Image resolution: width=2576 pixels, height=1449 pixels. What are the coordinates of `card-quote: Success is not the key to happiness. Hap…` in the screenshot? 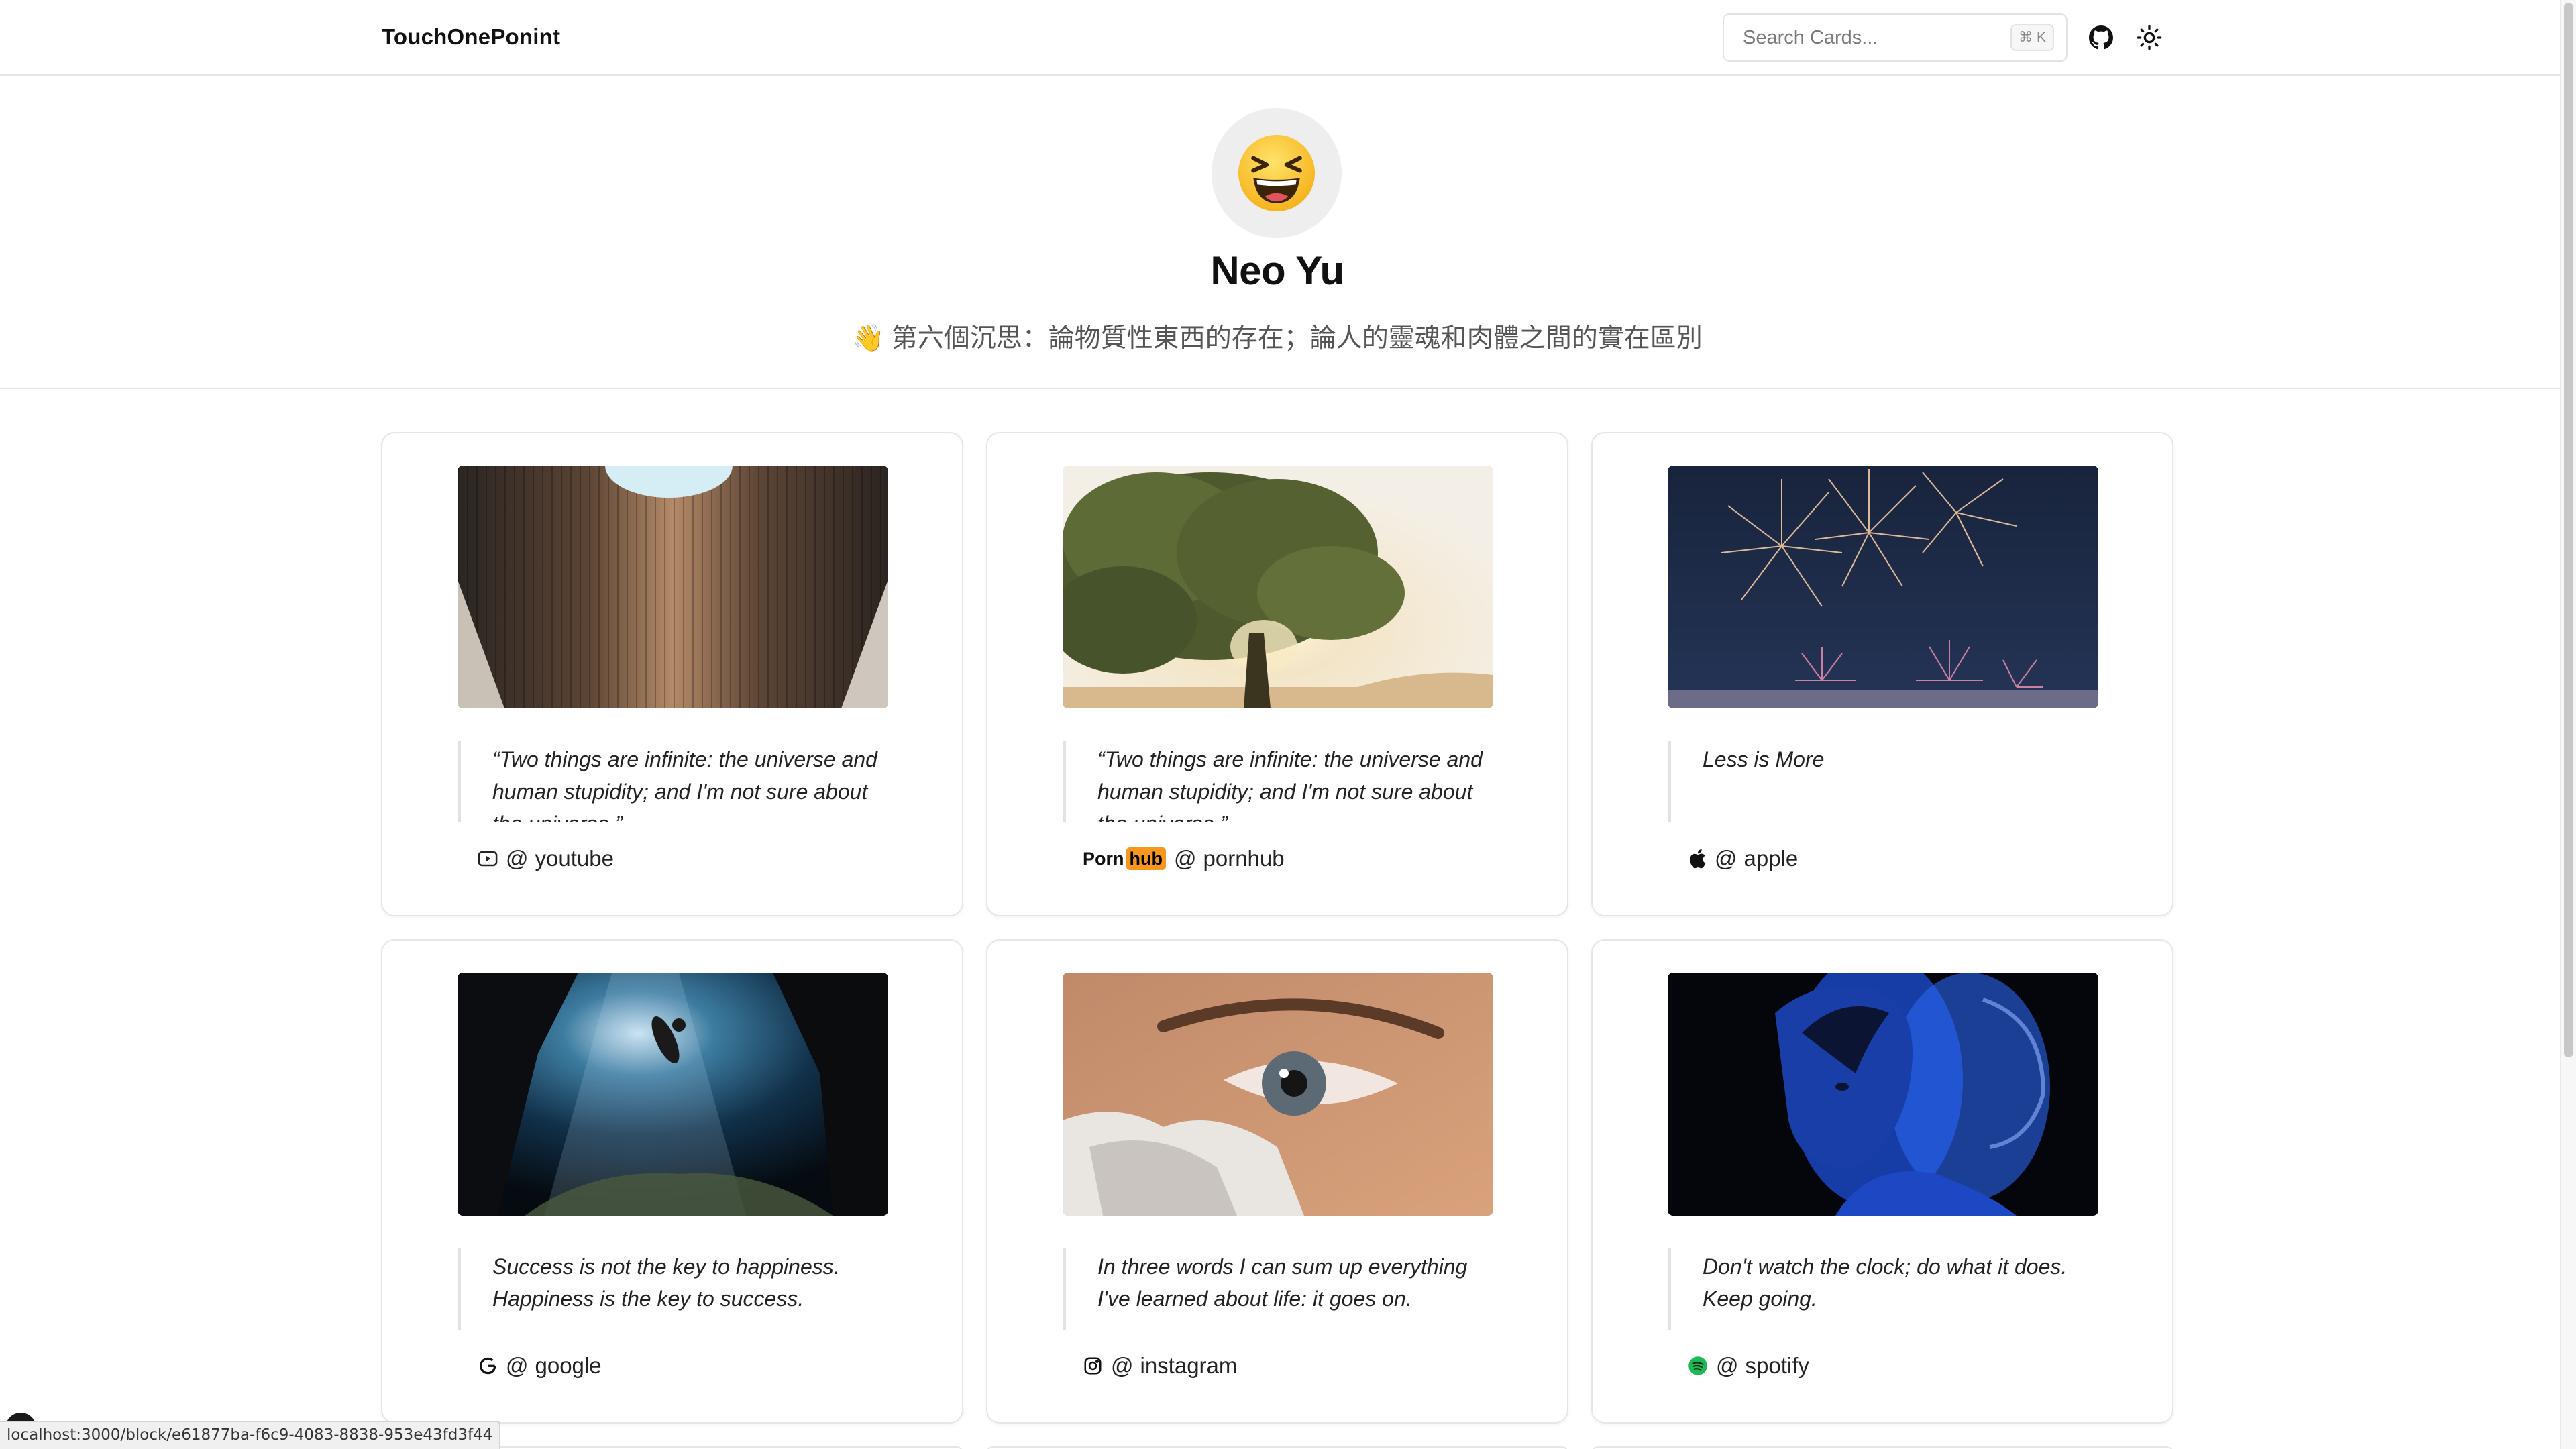 It's located at (672, 1289).